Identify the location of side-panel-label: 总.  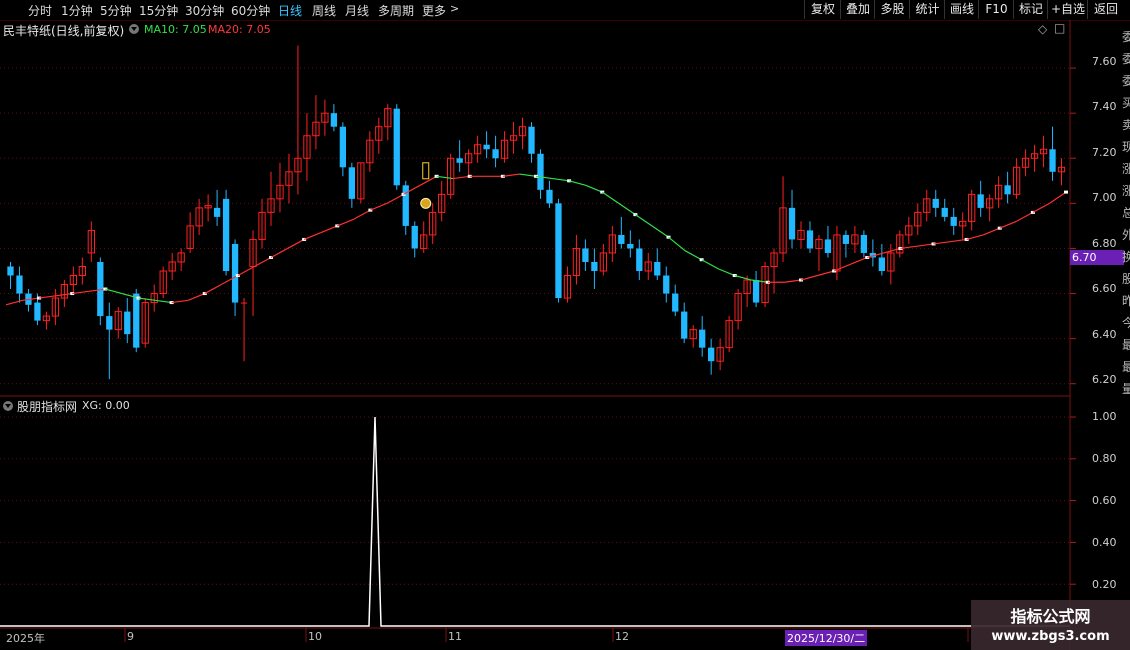
(1126, 213).